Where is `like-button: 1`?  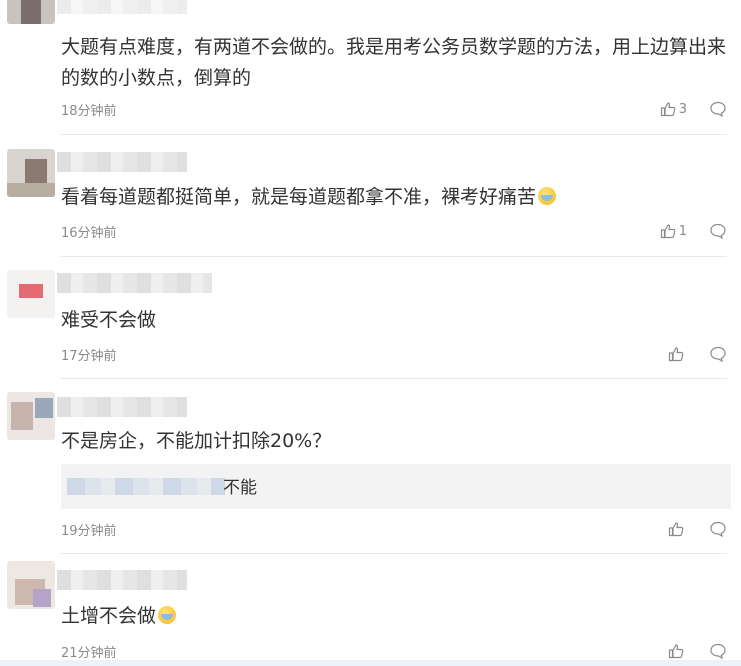
like-button: 1 is located at coordinates (673, 231).